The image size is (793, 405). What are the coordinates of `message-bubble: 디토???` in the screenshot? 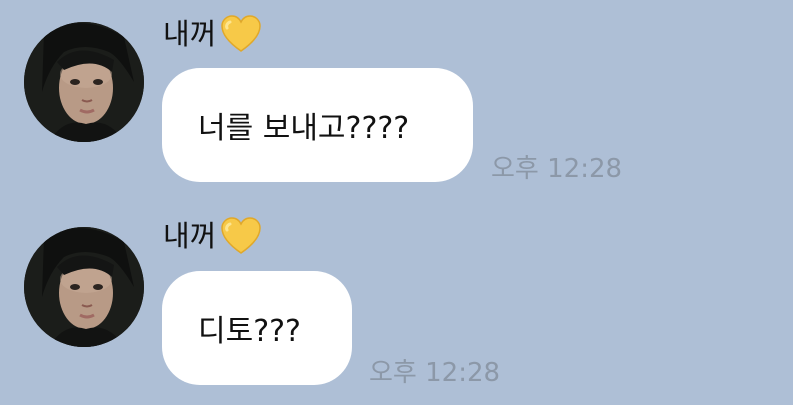 It's located at (257, 328).